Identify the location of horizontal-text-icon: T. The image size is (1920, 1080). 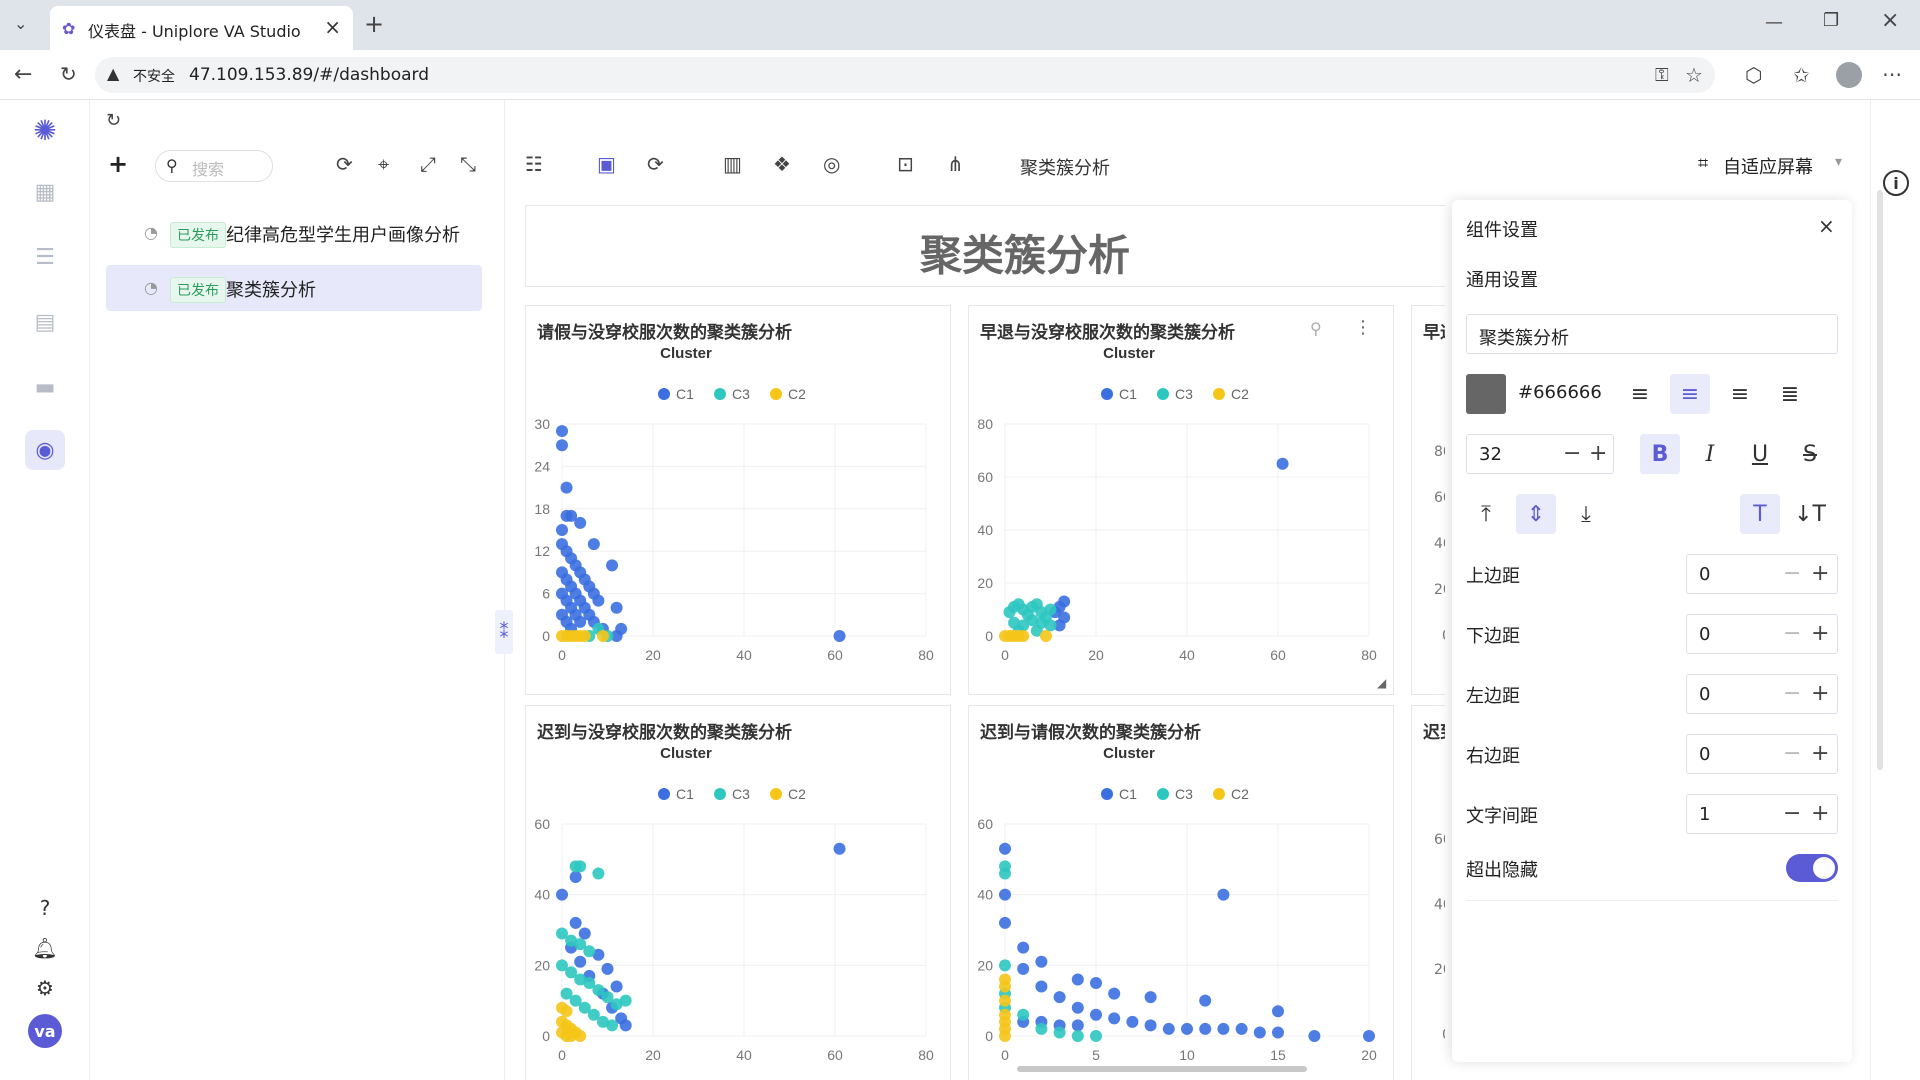
(1760, 514).